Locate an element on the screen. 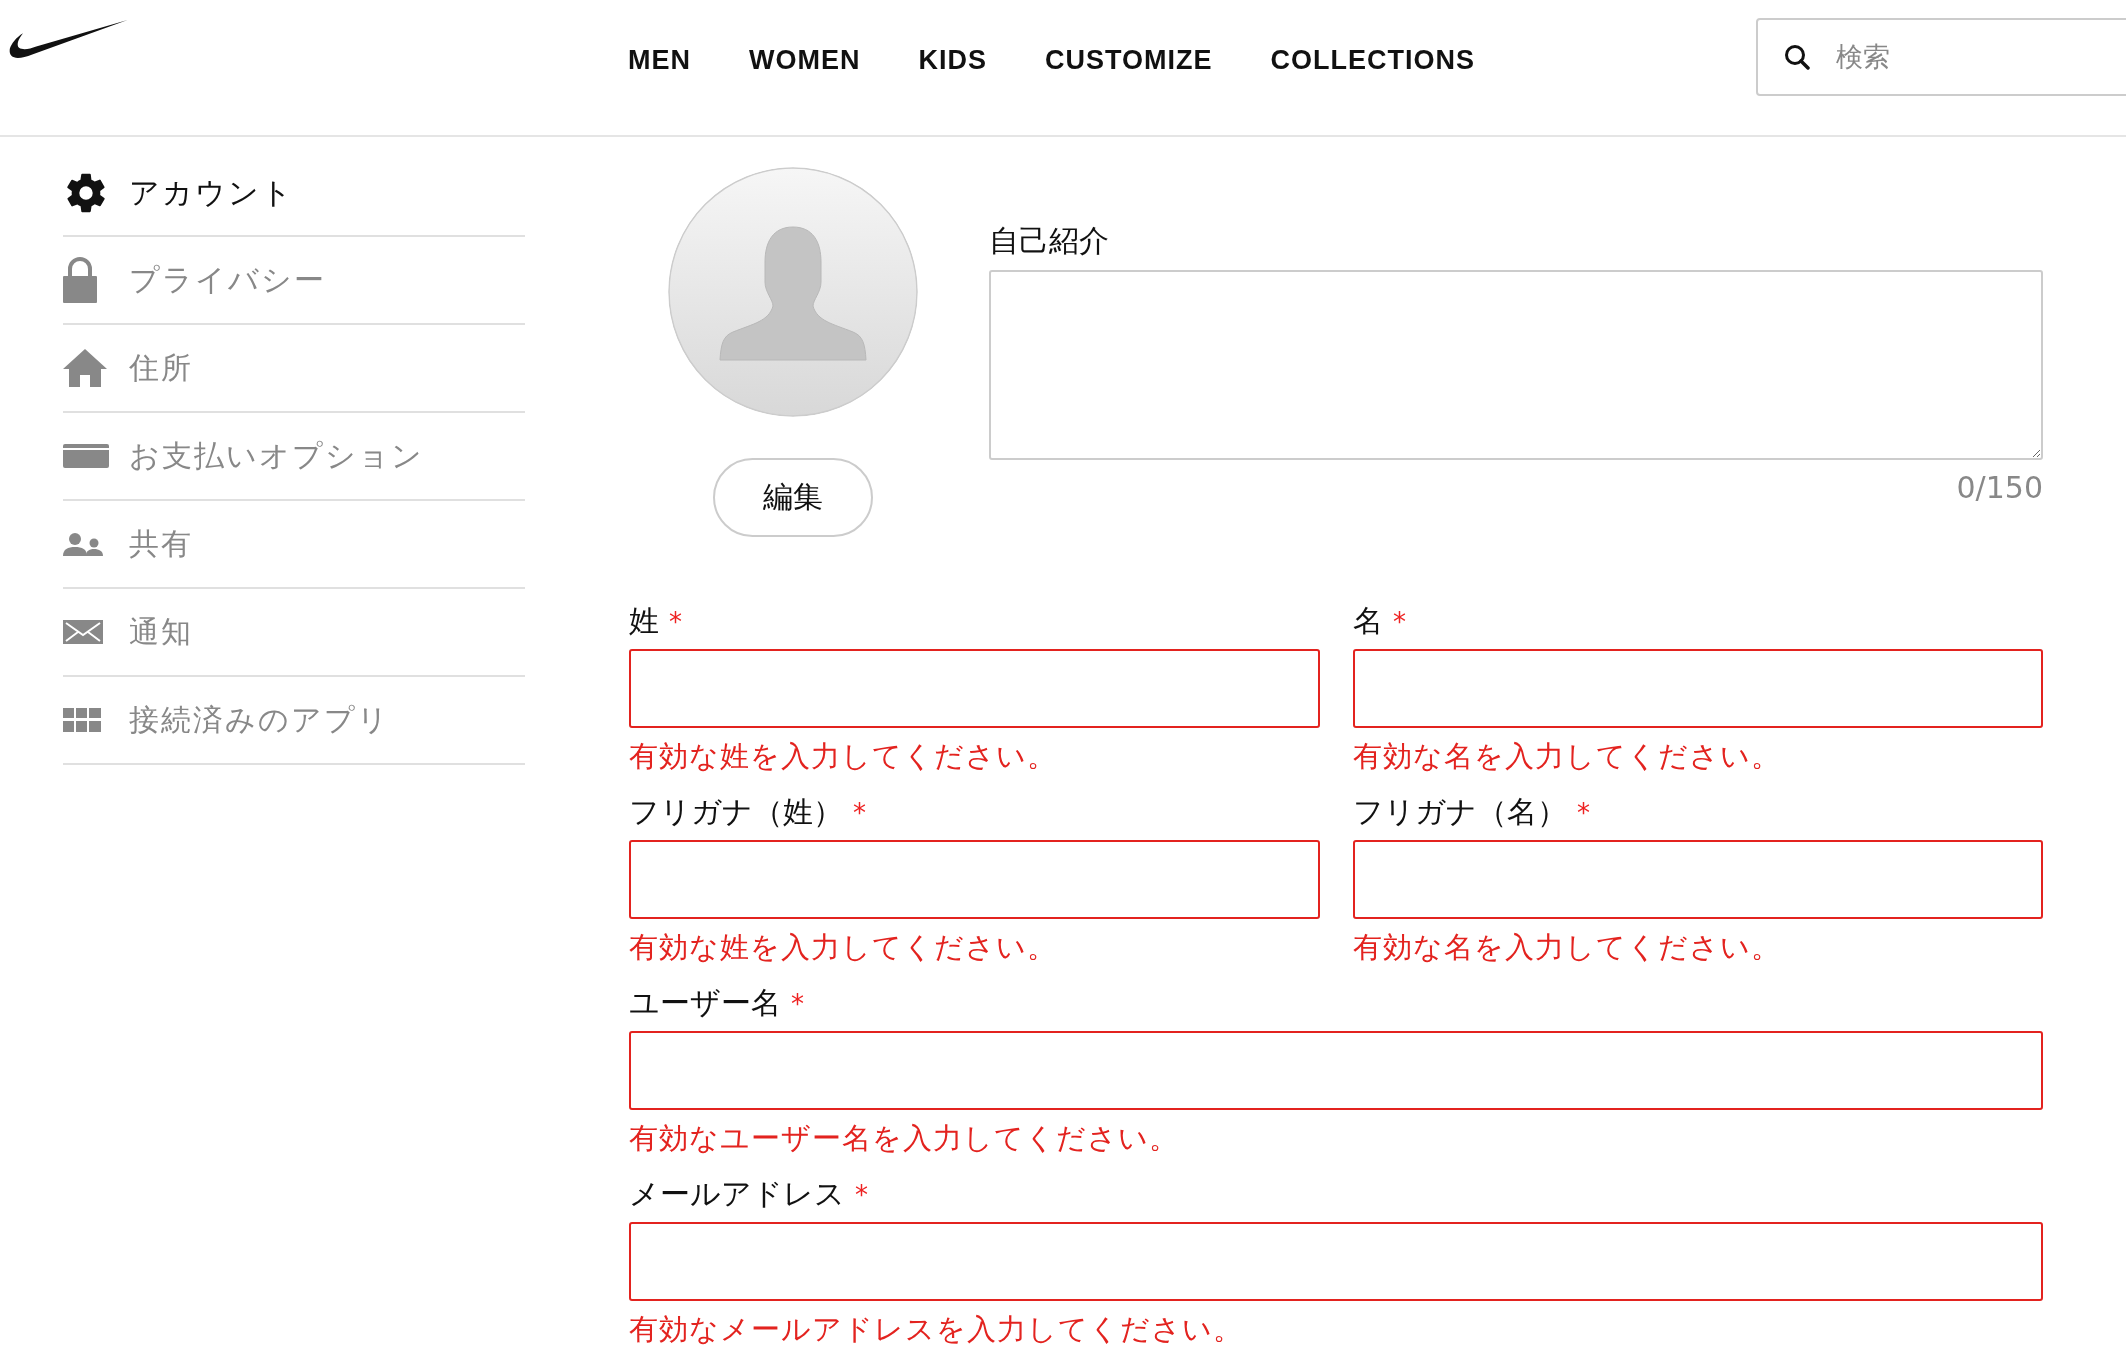 The height and width of the screenshot is (1364, 2126). sidebar-item: 住所 is located at coordinates (161, 368).